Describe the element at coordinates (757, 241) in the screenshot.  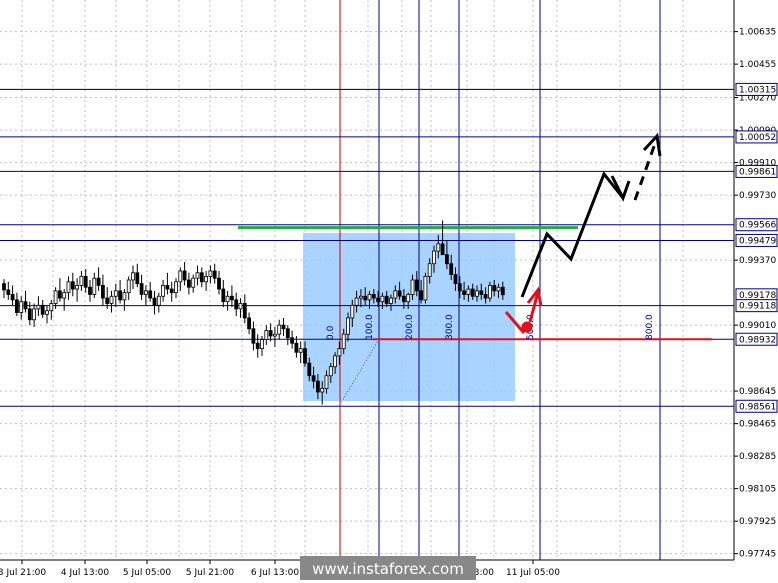
I see `price-tag-label: 0.99479` at that location.